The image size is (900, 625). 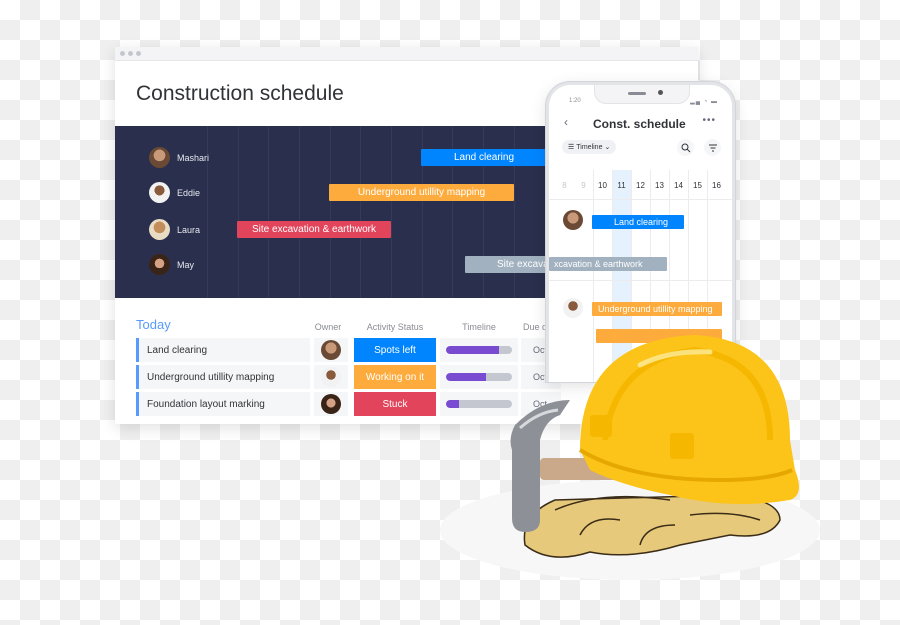 I want to click on person-name: Mashari, so click(x=193, y=157).